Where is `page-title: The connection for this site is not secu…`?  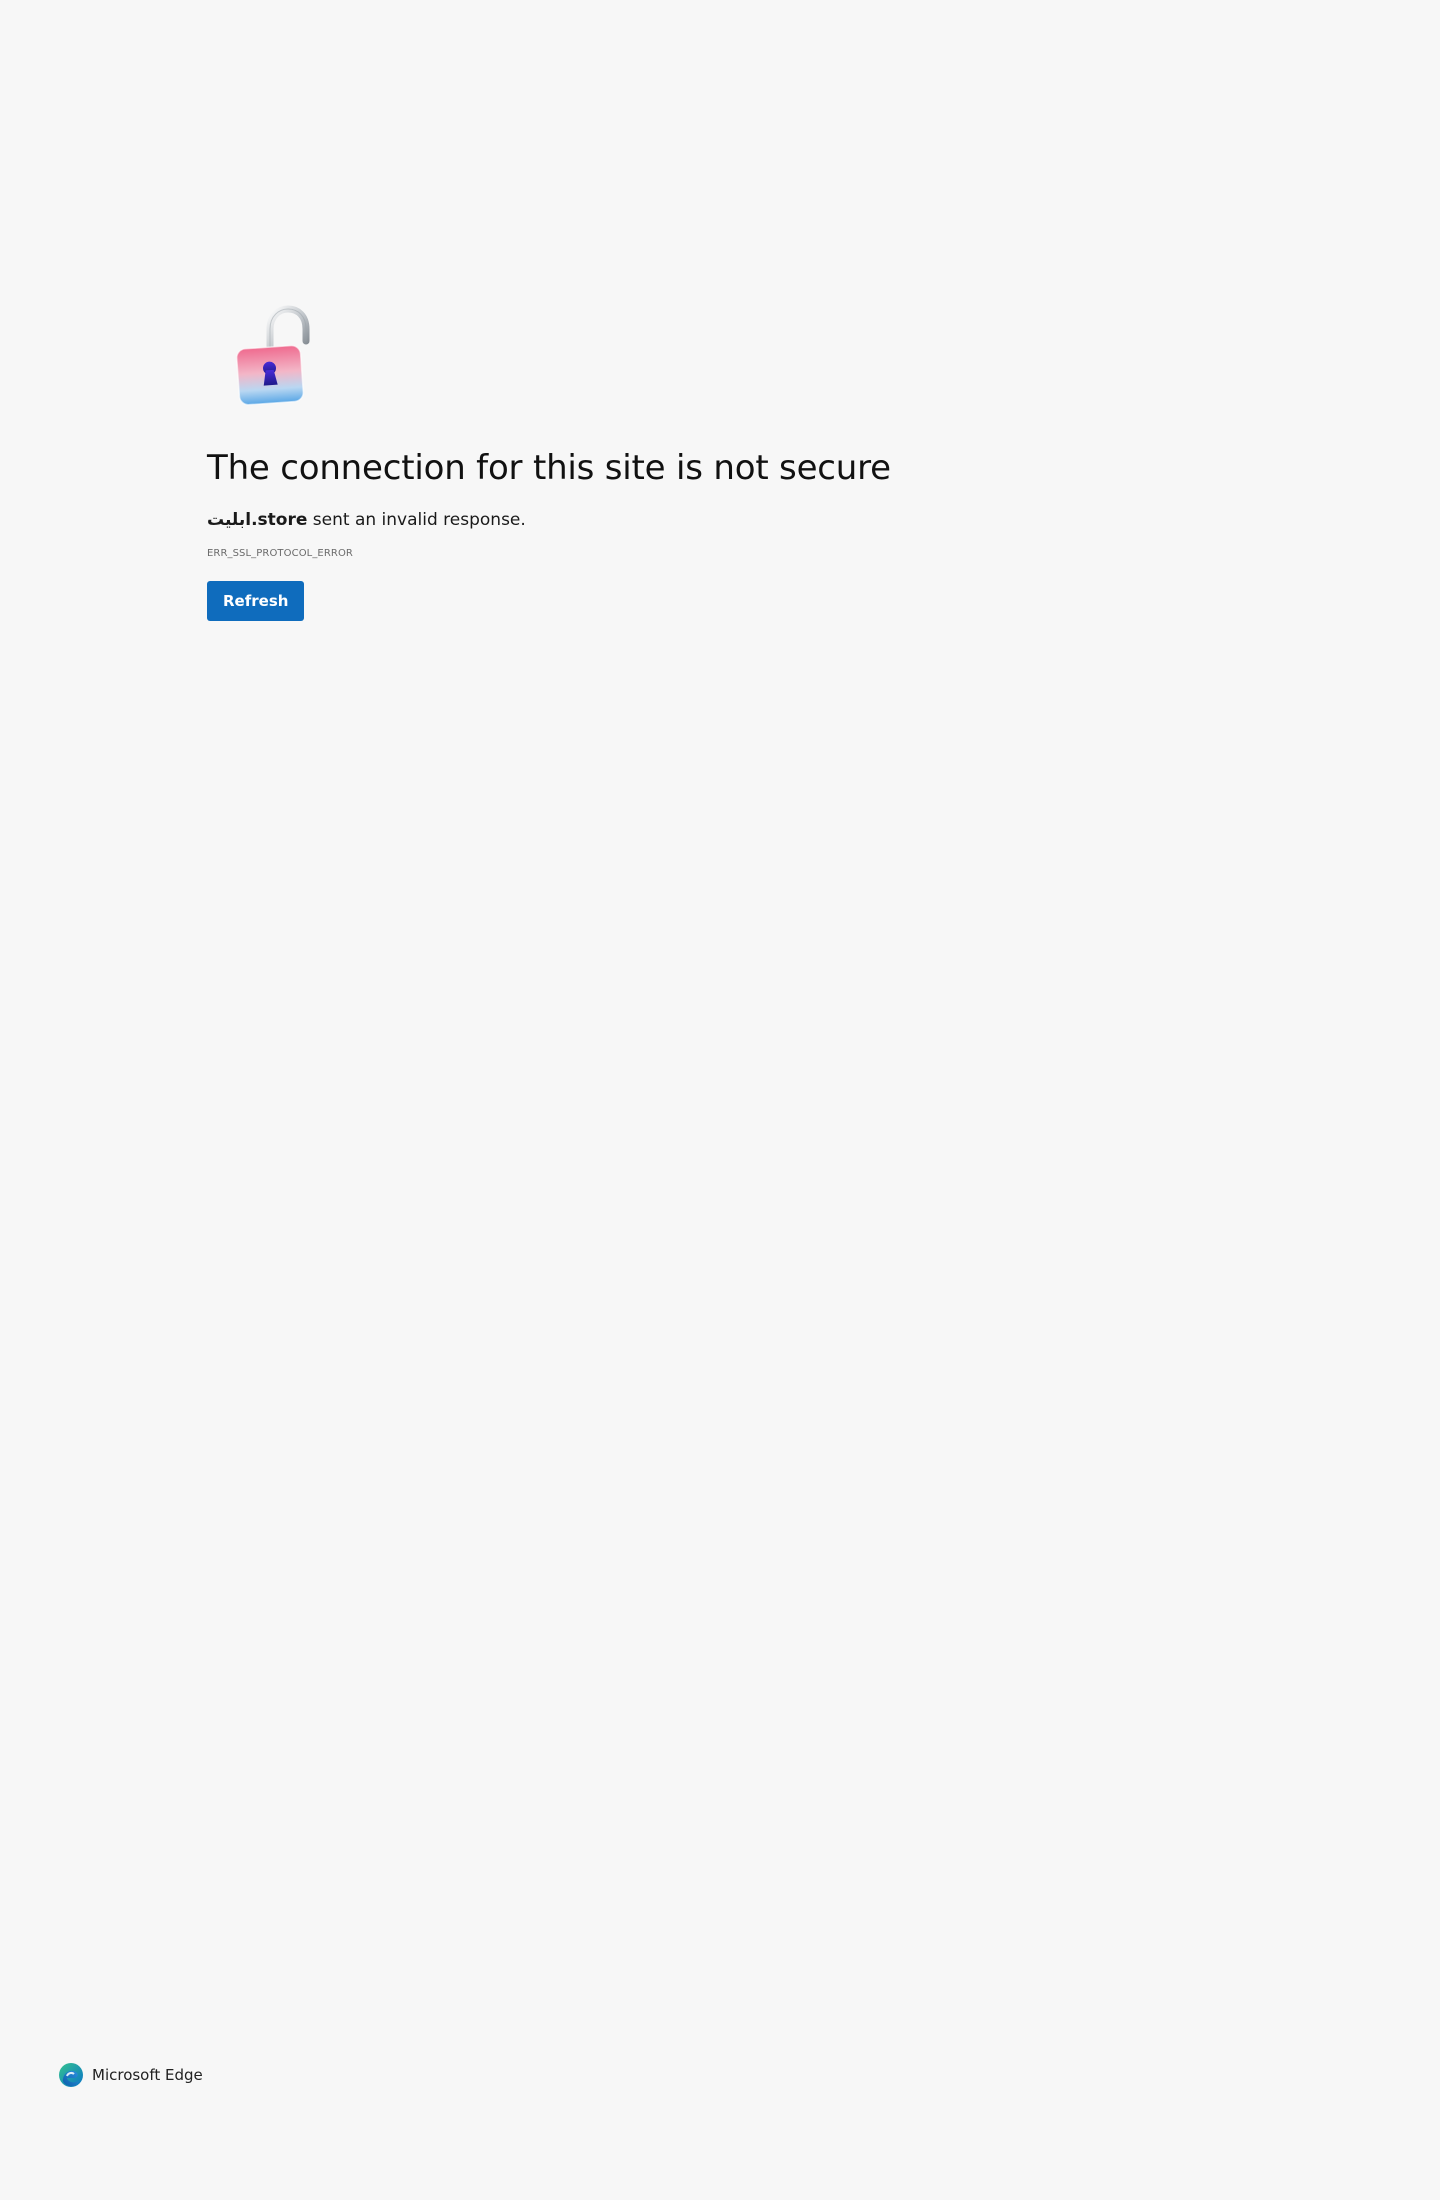
page-title: The connection for this site is not secu… is located at coordinates (549, 468).